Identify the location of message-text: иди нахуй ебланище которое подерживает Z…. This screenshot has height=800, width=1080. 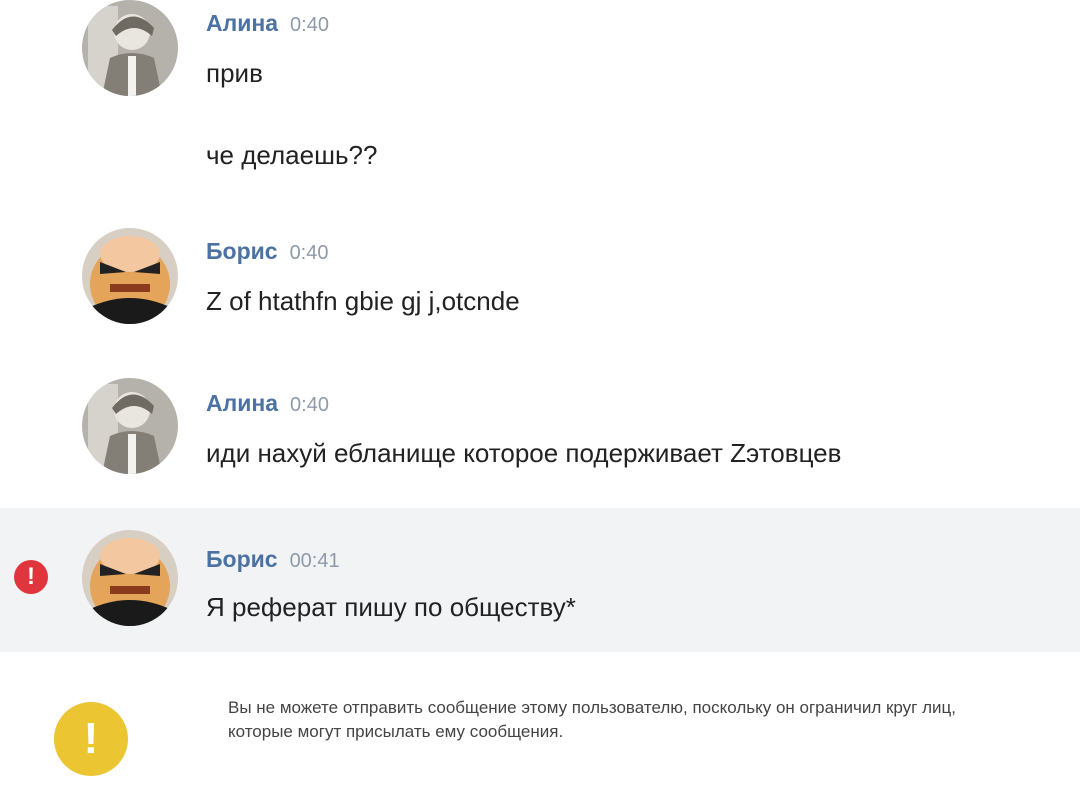
(524, 453).